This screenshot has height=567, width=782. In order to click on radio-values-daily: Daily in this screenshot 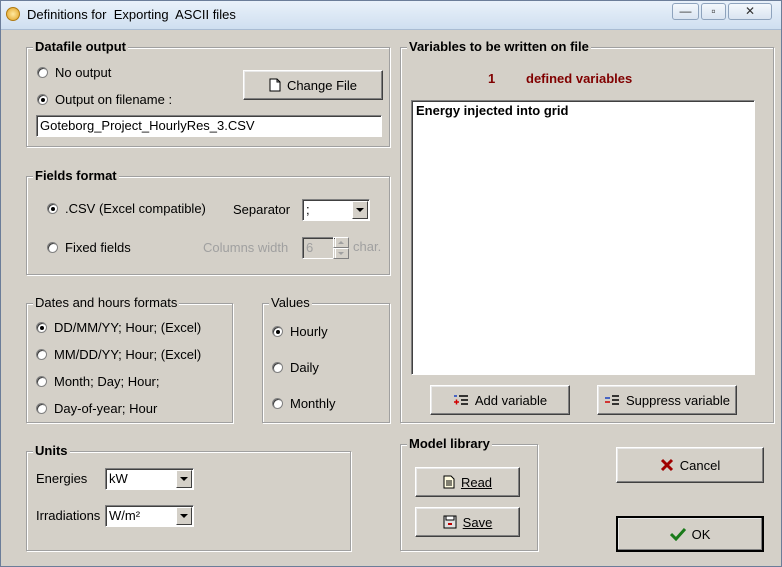, I will do `click(295, 367)`.